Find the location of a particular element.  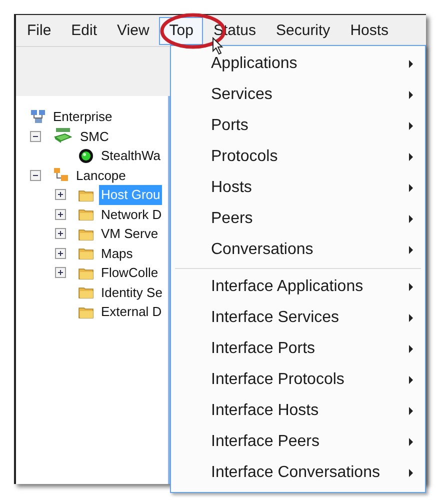

menu-item: Edit is located at coordinates (84, 30).